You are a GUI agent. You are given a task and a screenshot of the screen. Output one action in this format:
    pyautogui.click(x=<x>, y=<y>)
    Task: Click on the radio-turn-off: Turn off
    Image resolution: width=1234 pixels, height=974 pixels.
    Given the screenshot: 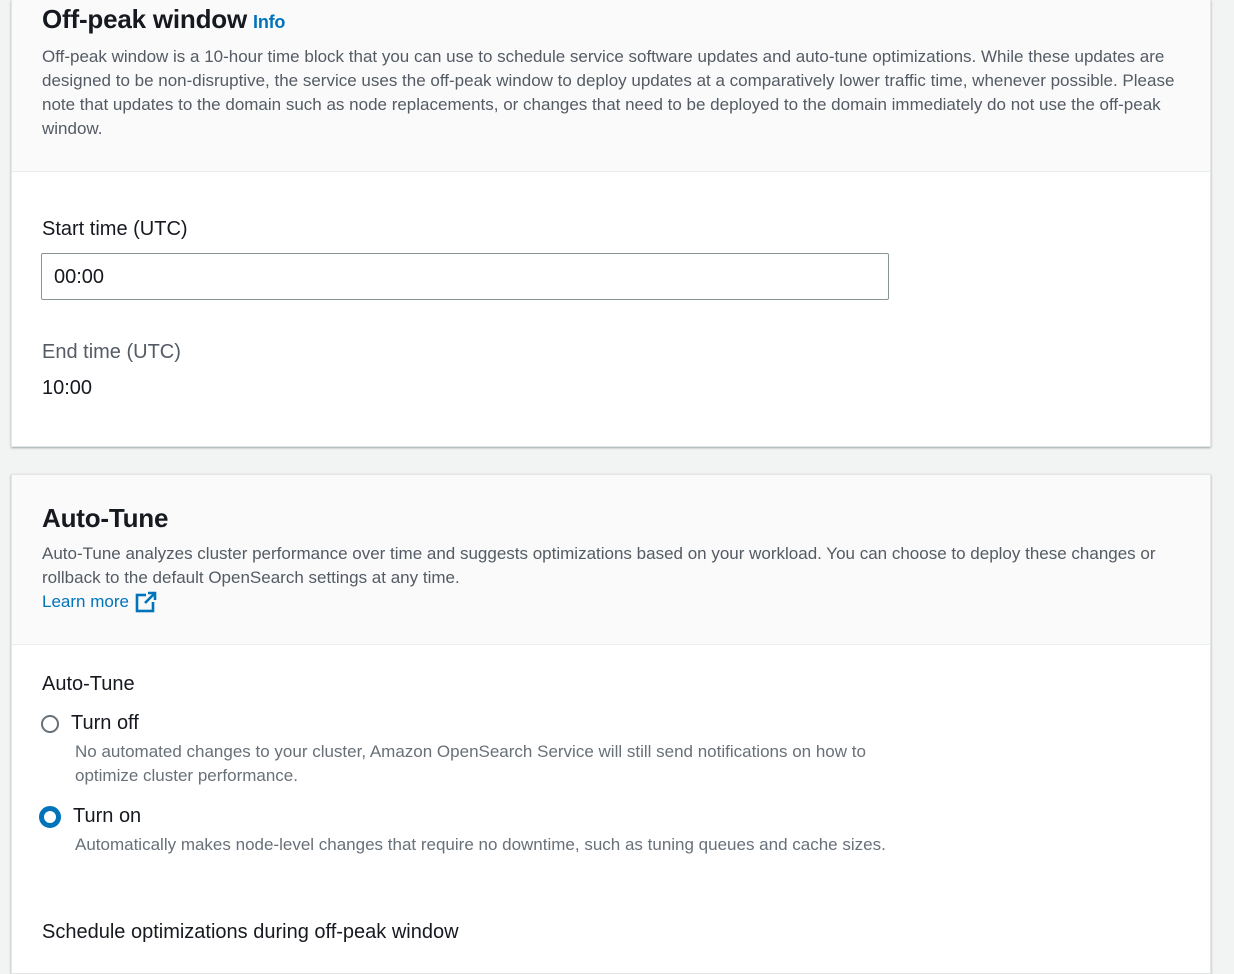 What is the action you would take?
    pyautogui.click(x=90, y=723)
    